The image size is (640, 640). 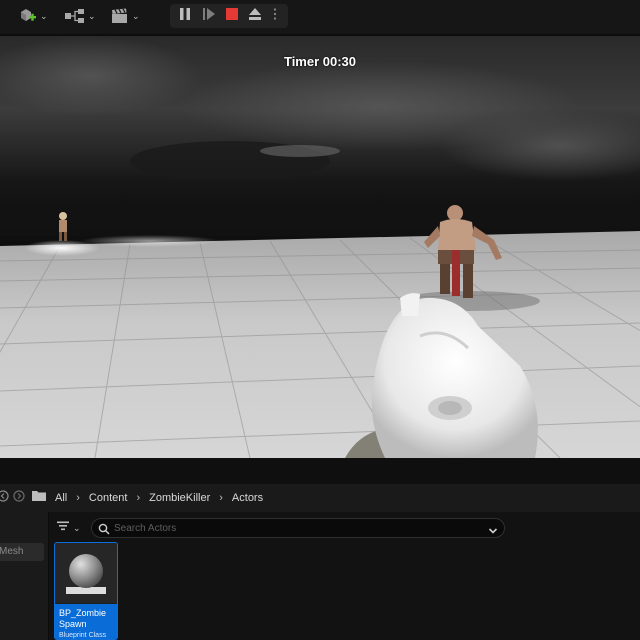 I want to click on stop-icon, so click(x=232, y=16).